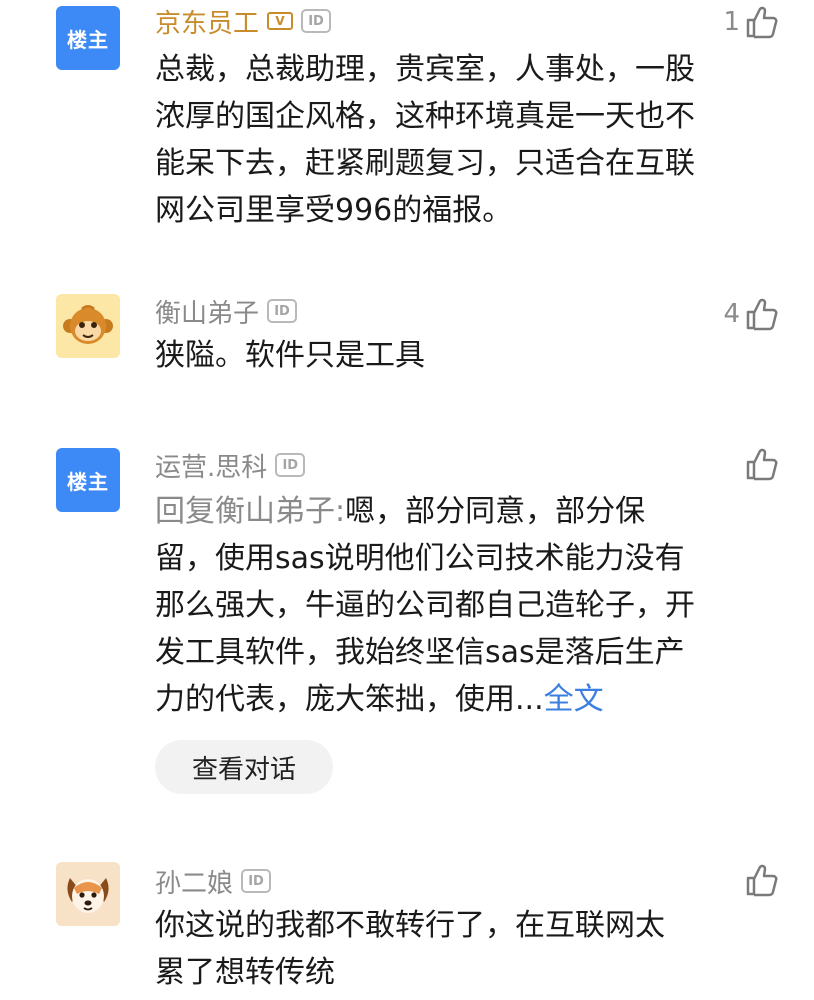 The image size is (814, 1000). Describe the element at coordinates (731, 22) in the screenshot. I see `like-count: 1` at that location.